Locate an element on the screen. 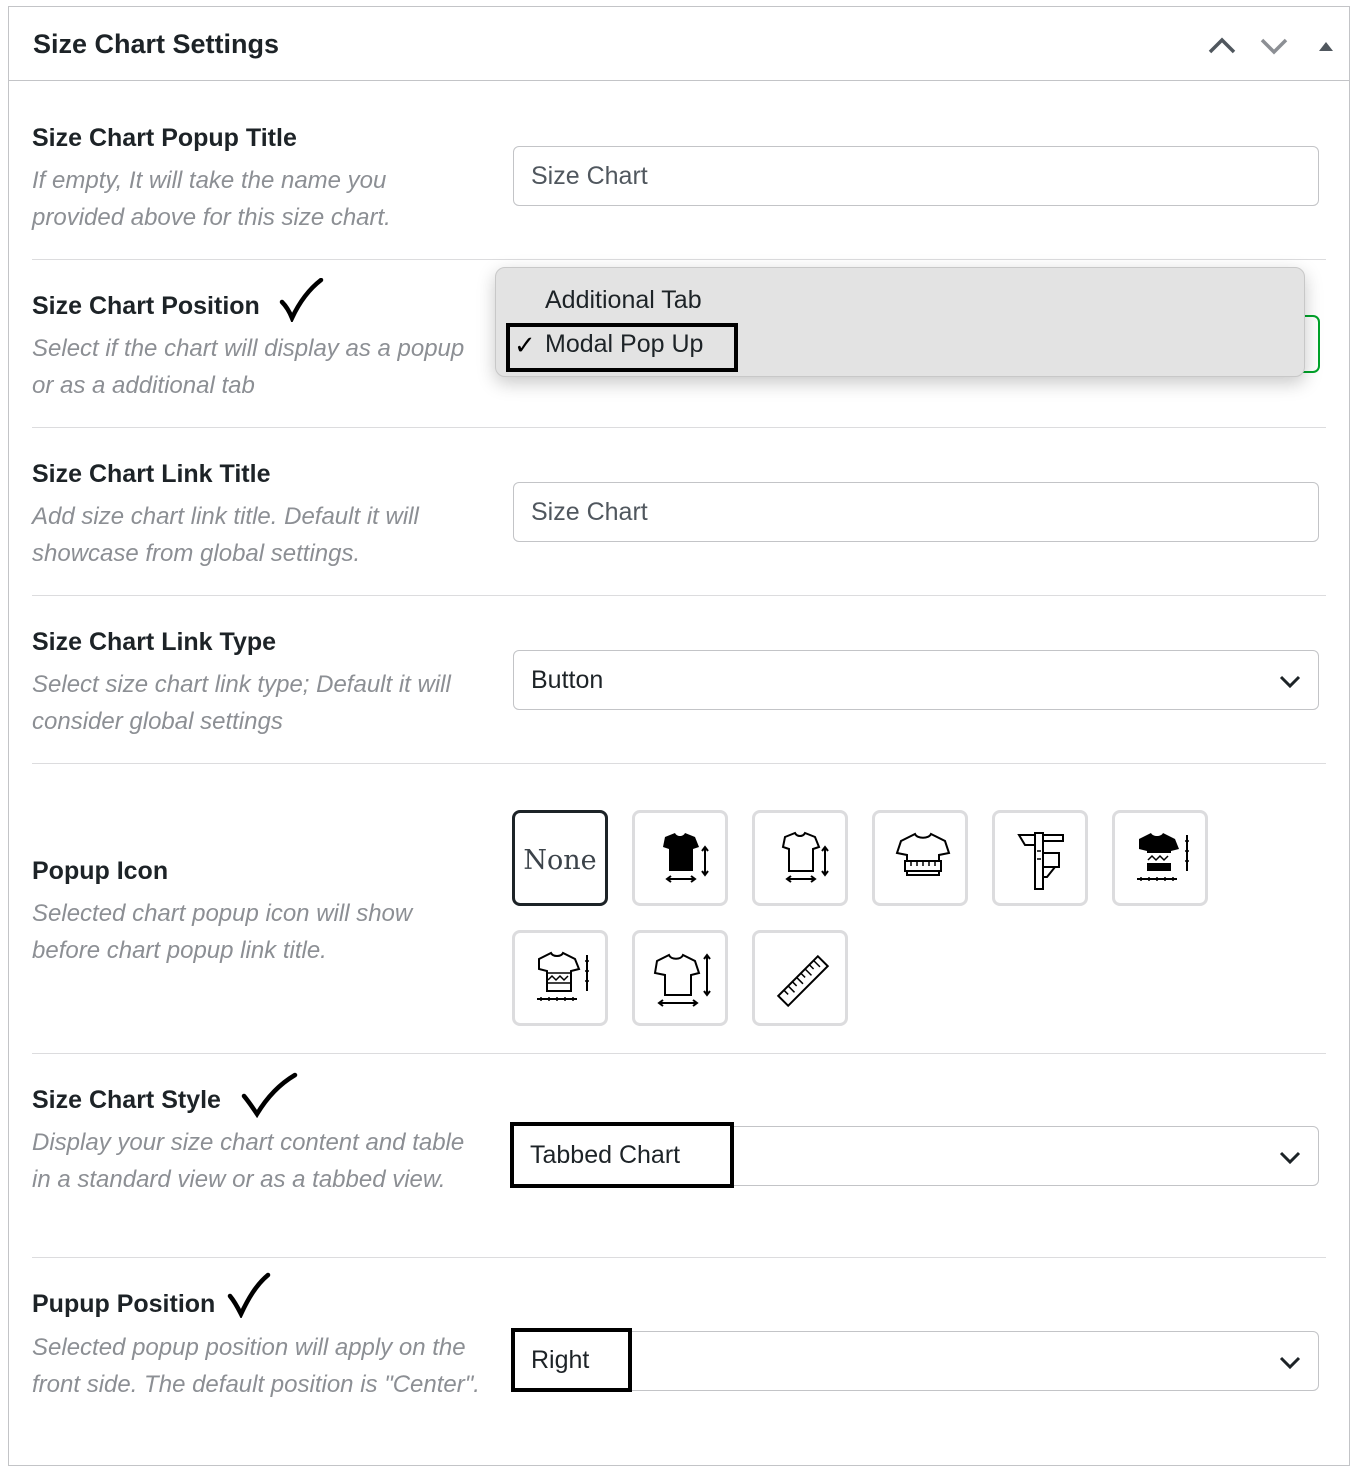 The height and width of the screenshot is (1466, 1356). icon-option-none: None is located at coordinates (560, 858).